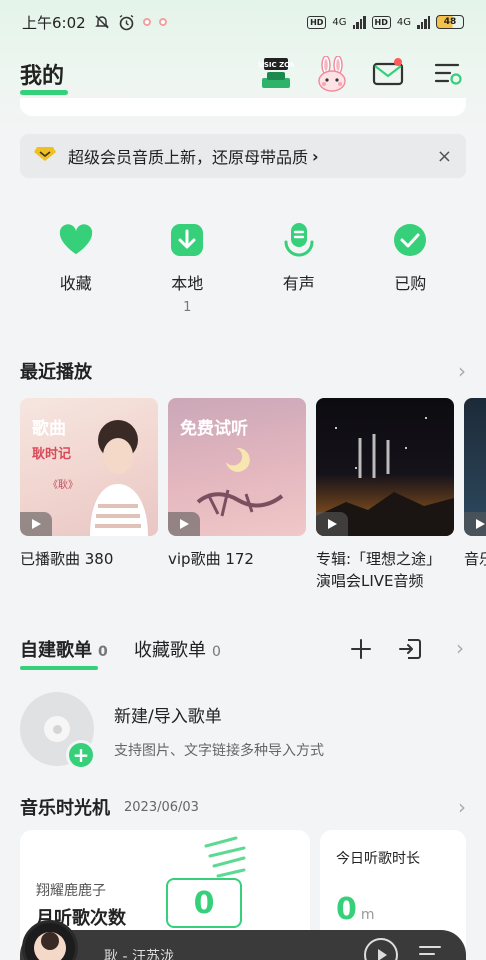 The image size is (486, 960). I want to click on tab-label: 收藏歌单, so click(170, 650).